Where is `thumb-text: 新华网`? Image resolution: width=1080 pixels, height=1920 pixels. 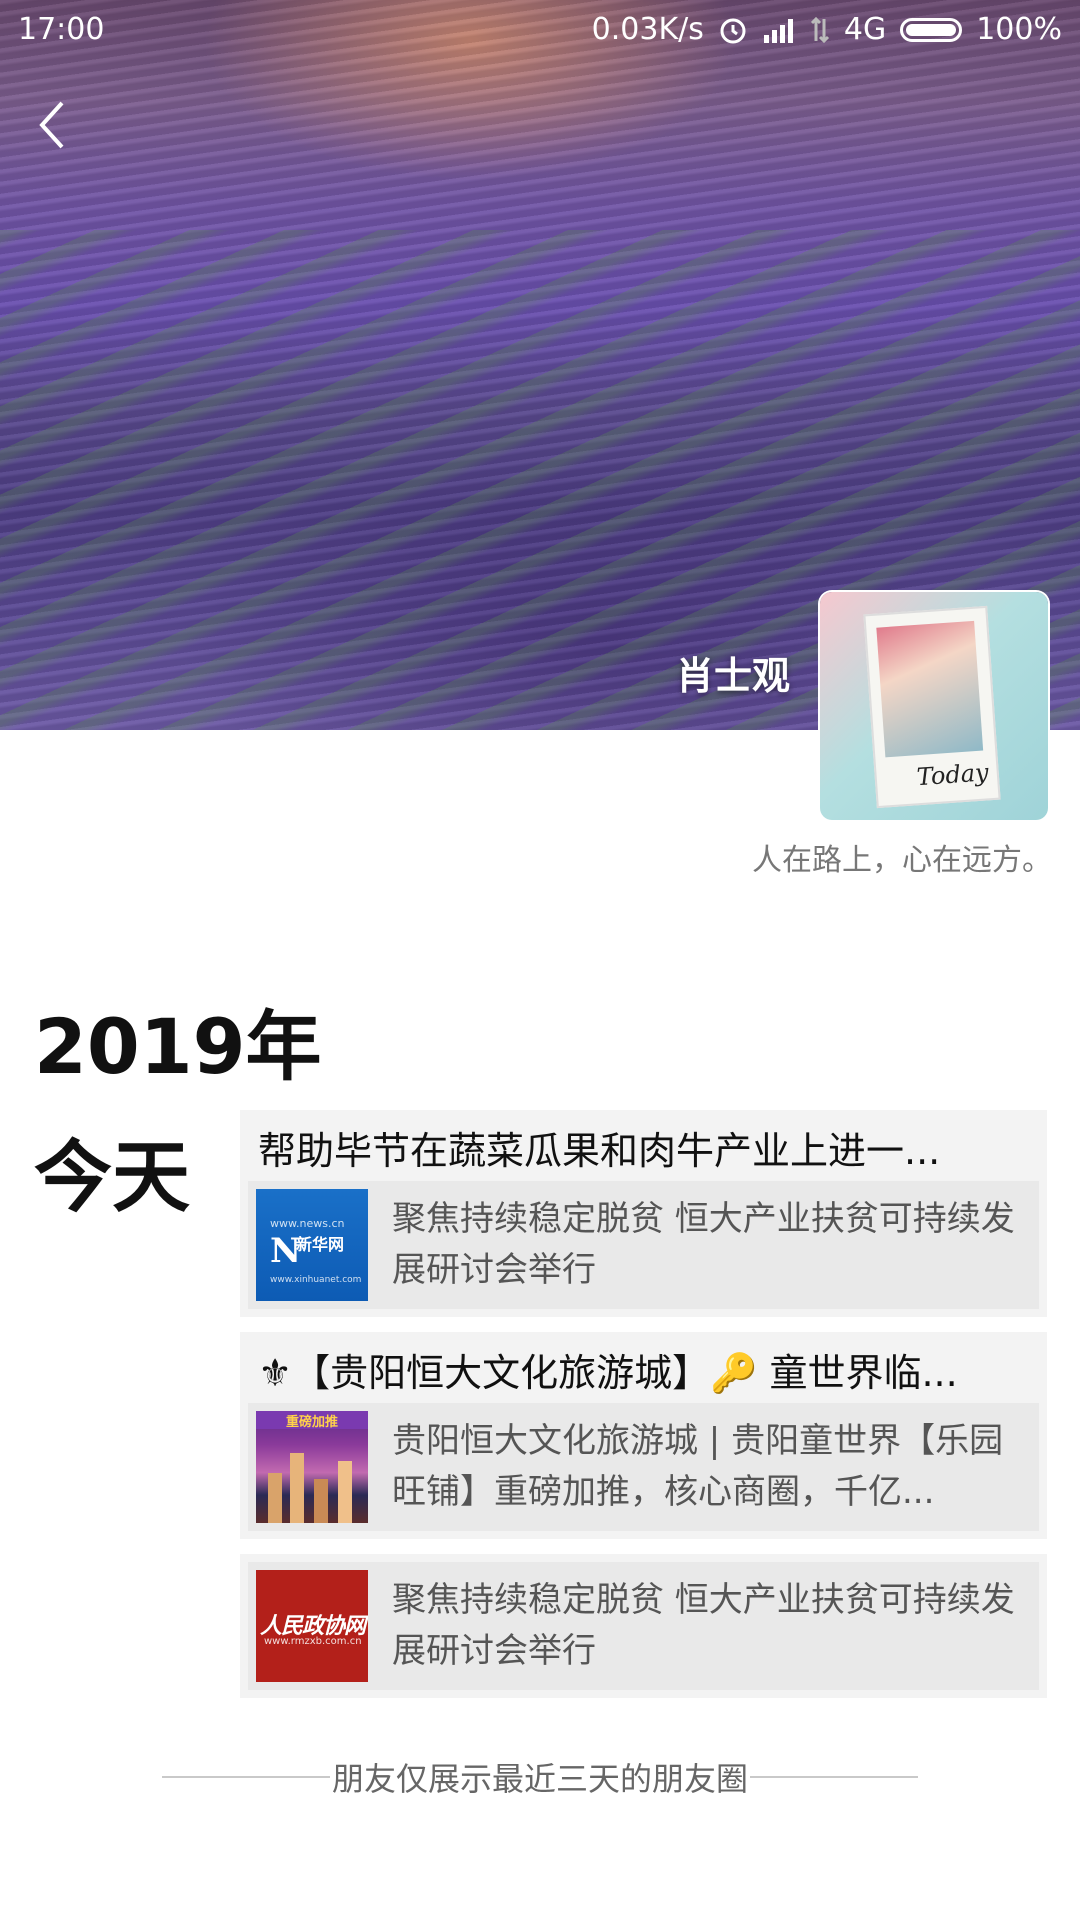
thumb-text: 新华网 is located at coordinates (320, 1244).